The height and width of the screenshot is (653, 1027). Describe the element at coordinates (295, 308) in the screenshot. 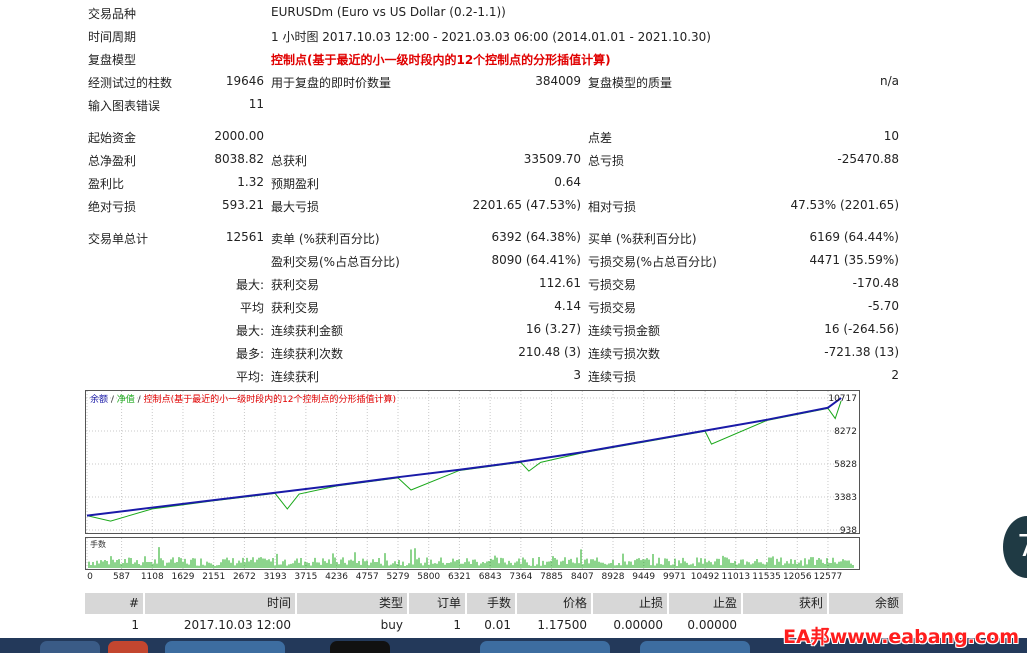

I see `average-profit-label: 获利交易` at that location.